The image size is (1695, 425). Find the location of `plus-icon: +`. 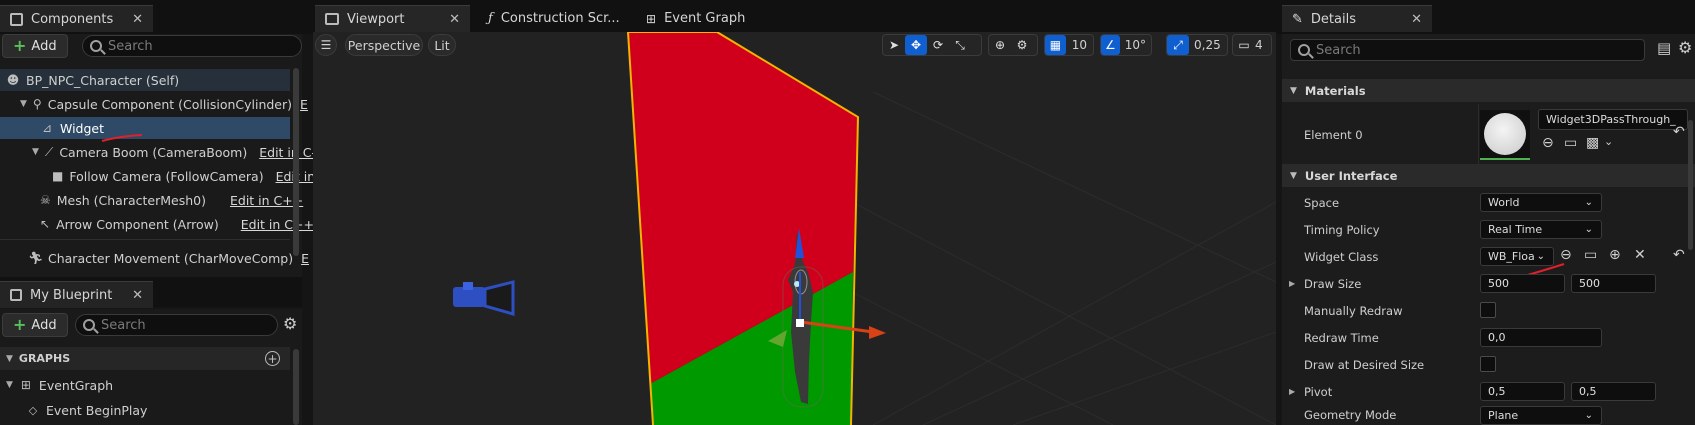

plus-icon: + is located at coordinates (20, 324).